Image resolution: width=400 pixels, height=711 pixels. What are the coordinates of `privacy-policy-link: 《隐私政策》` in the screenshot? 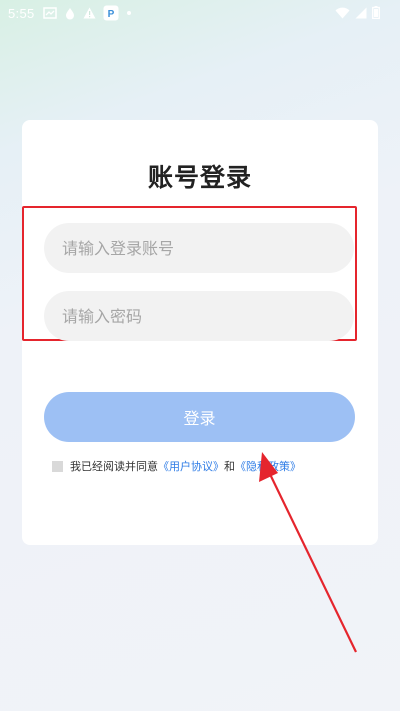 It's located at (268, 466).